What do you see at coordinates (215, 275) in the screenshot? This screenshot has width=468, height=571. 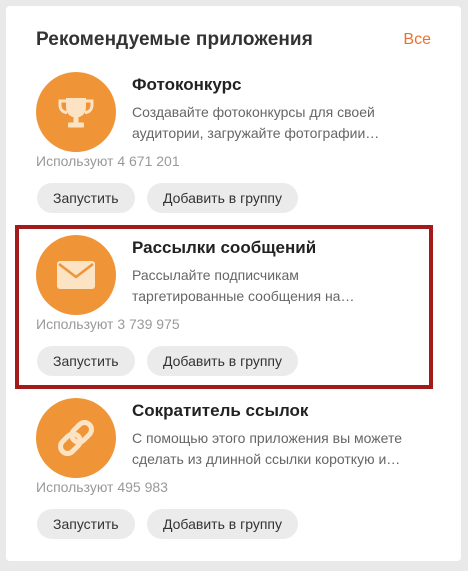 I see `app-description-line: Рассылайте подписчикам` at bounding box center [215, 275].